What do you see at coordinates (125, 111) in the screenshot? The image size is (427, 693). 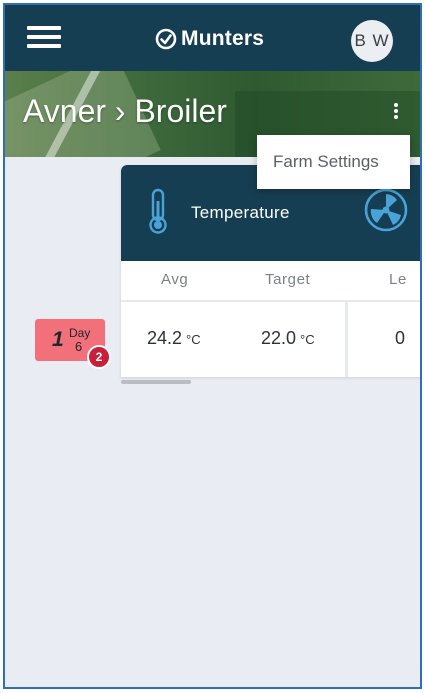 I see `breadcrumb: Avner › Broiler` at bounding box center [125, 111].